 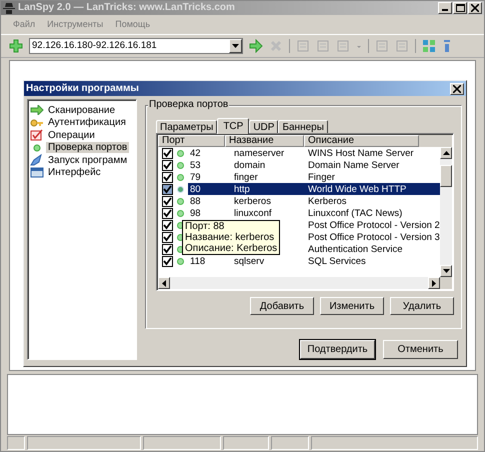 What do you see at coordinates (87, 122) in the screenshot?
I see `tree-item: Аутентификация` at bounding box center [87, 122].